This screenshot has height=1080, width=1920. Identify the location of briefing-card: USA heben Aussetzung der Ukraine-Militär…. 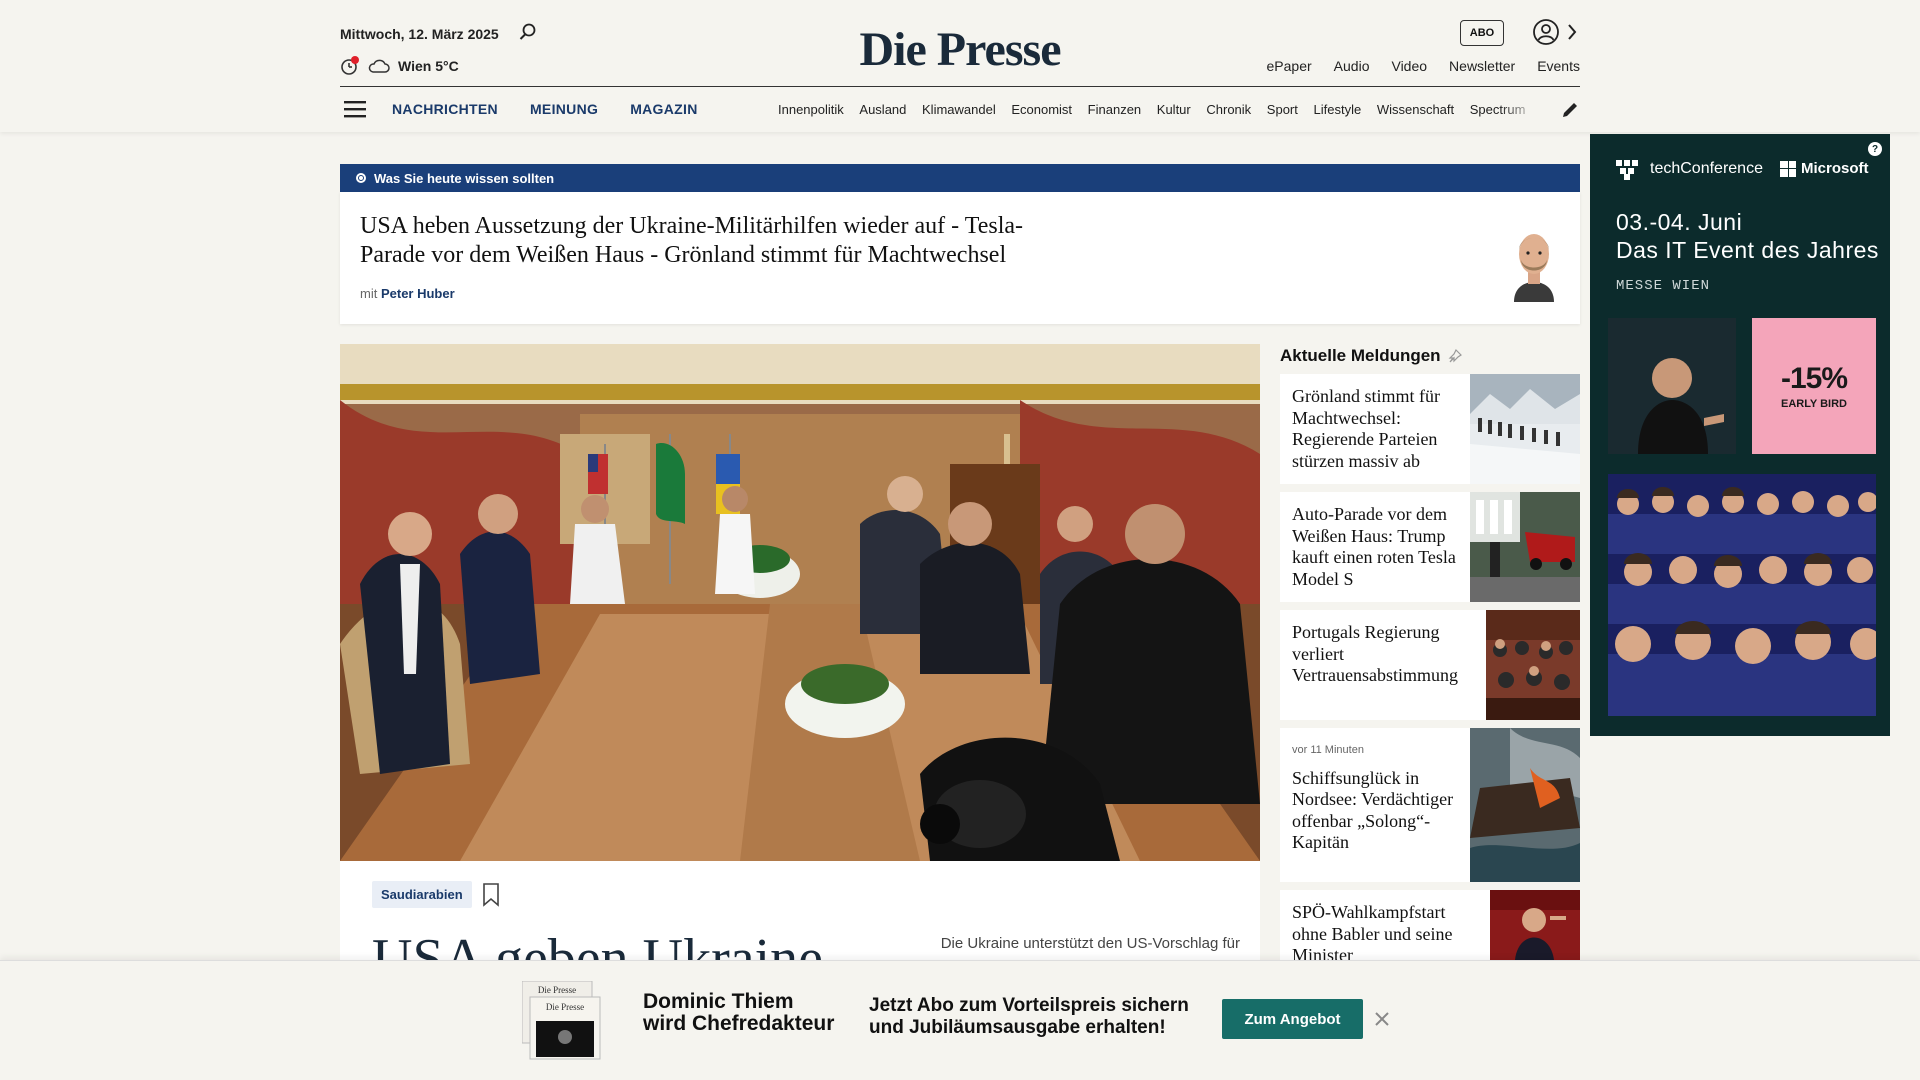
(960, 258).